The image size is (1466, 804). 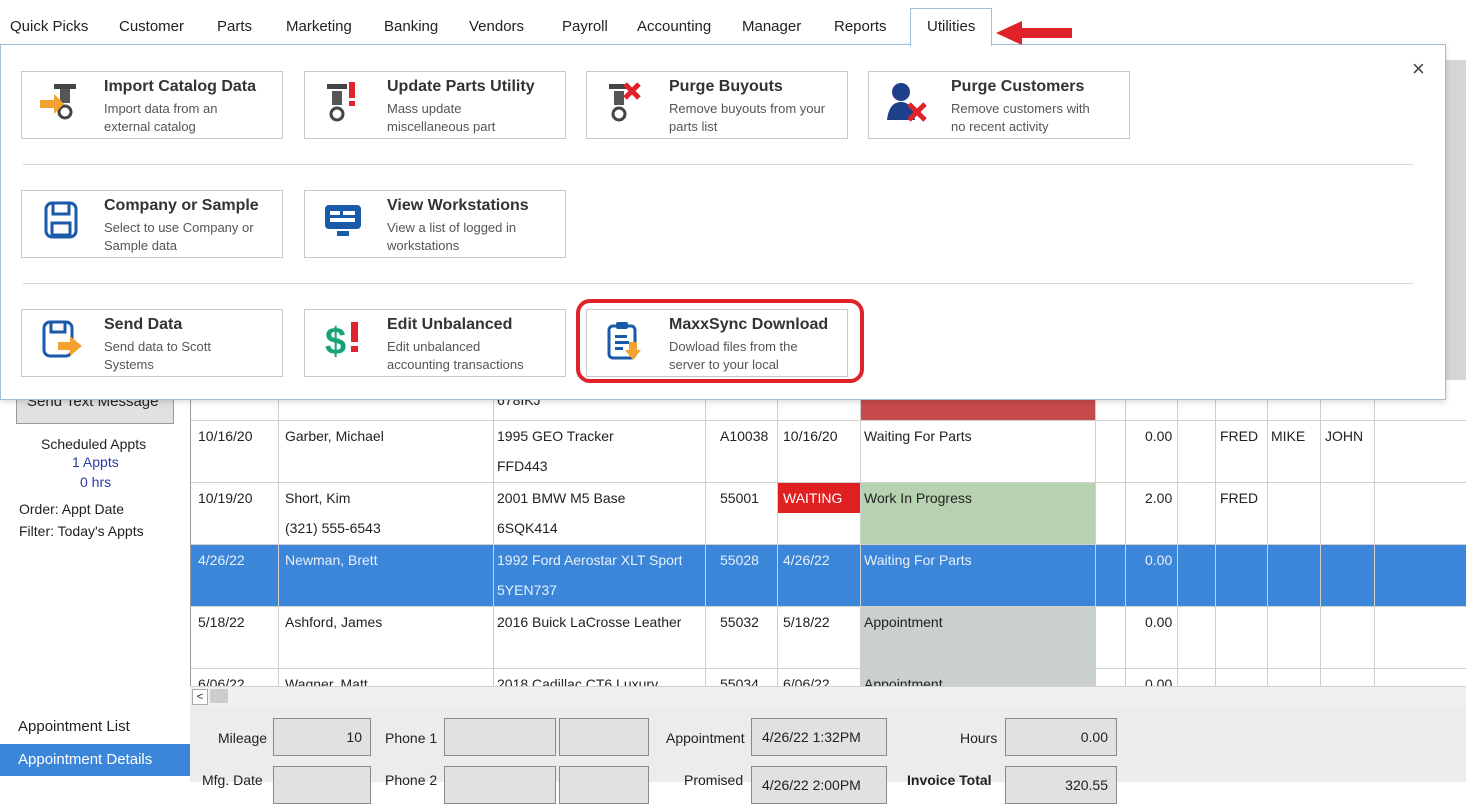 What do you see at coordinates (819, 785) in the screenshot?
I see `promised-field: 4/26/22 2:00PM` at bounding box center [819, 785].